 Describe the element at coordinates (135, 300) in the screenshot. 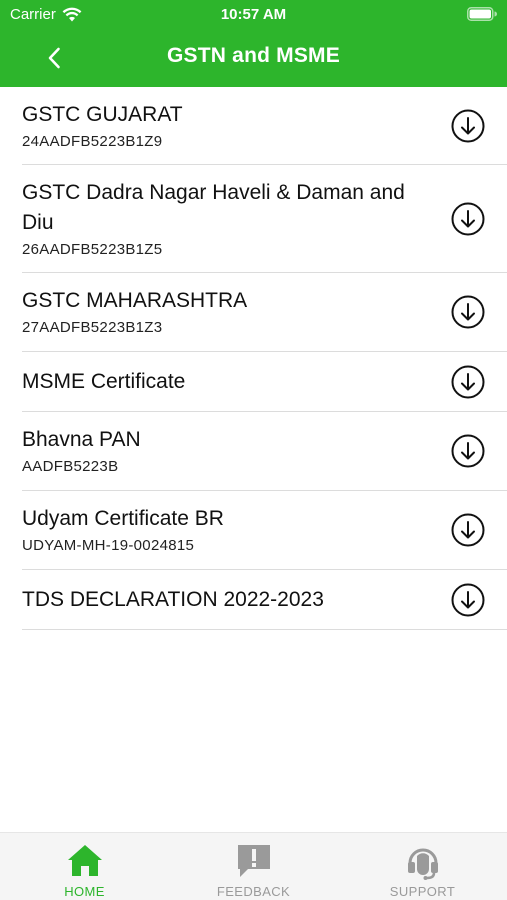

I see `document-title: GSTC MAHARASHTRA` at that location.